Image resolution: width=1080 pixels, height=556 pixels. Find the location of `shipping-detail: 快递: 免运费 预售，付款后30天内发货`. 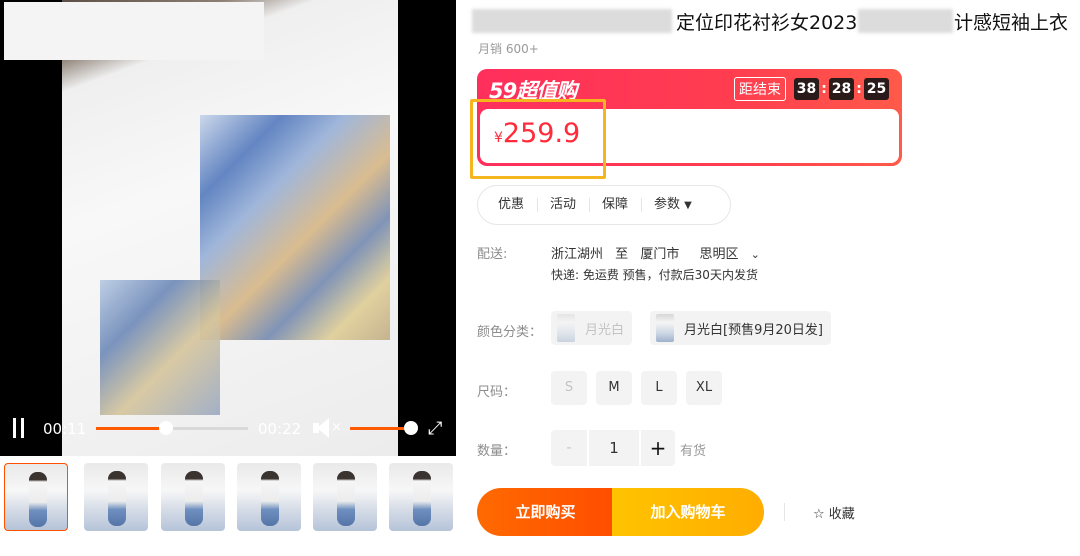

shipping-detail: 快递: 免运费 预售，付款后30天内发货 is located at coordinates (654, 275).